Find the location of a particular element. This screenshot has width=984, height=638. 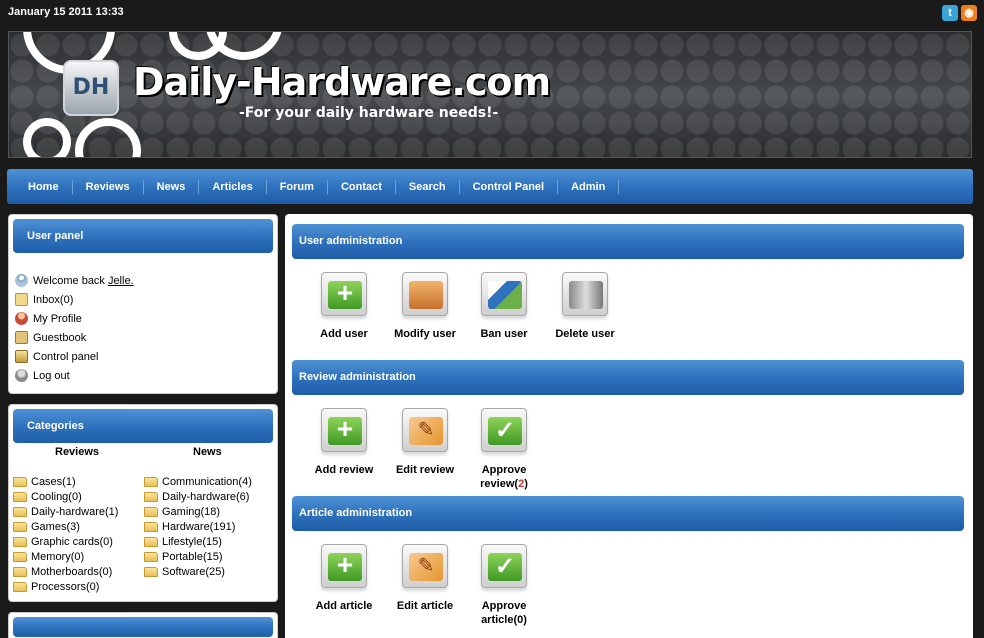

nav-news: News is located at coordinates (172, 186).